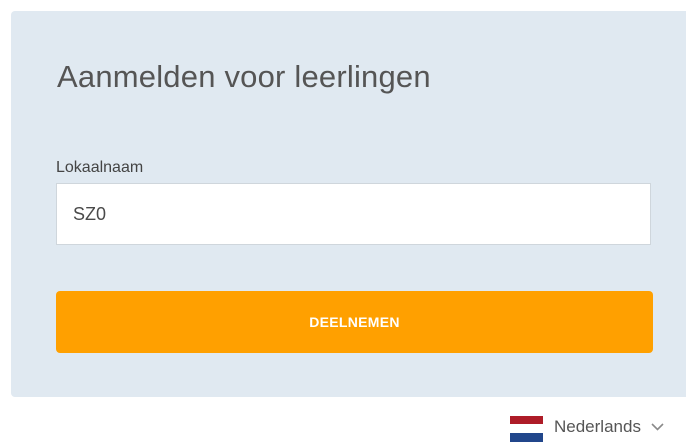 The image size is (686, 442). Describe the element at coordinates (244, 76) in the screenshot. I see `page-title: Aanmelden voor leerlingen` at that location.